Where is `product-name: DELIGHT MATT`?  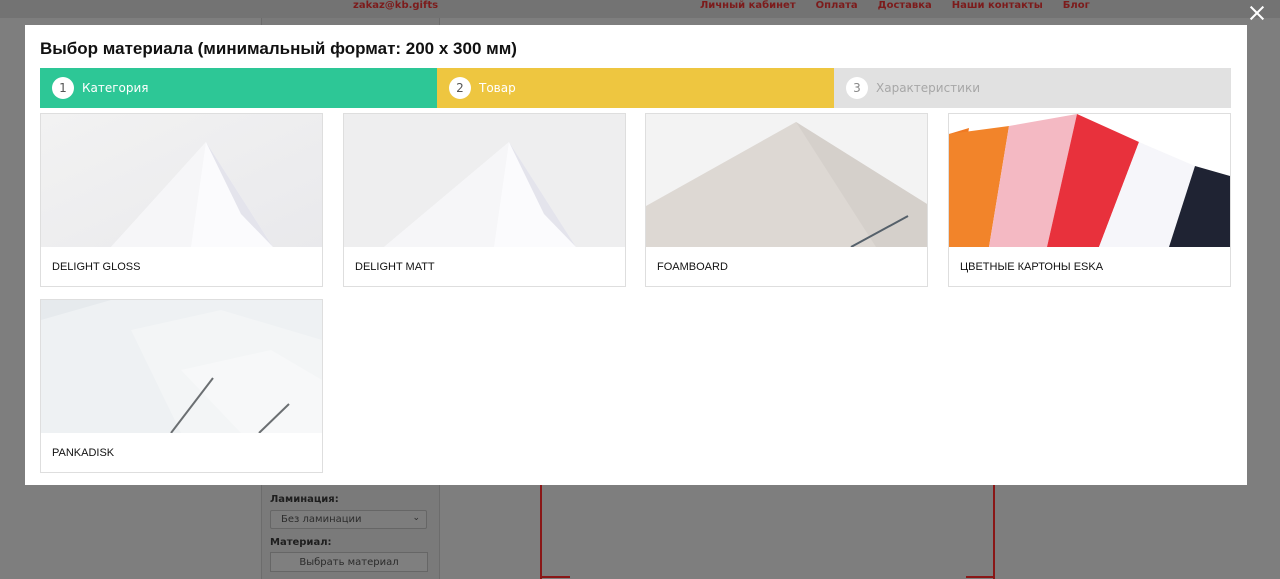
product-name: DELIGHT MATT is located at coordinates (395, 267).